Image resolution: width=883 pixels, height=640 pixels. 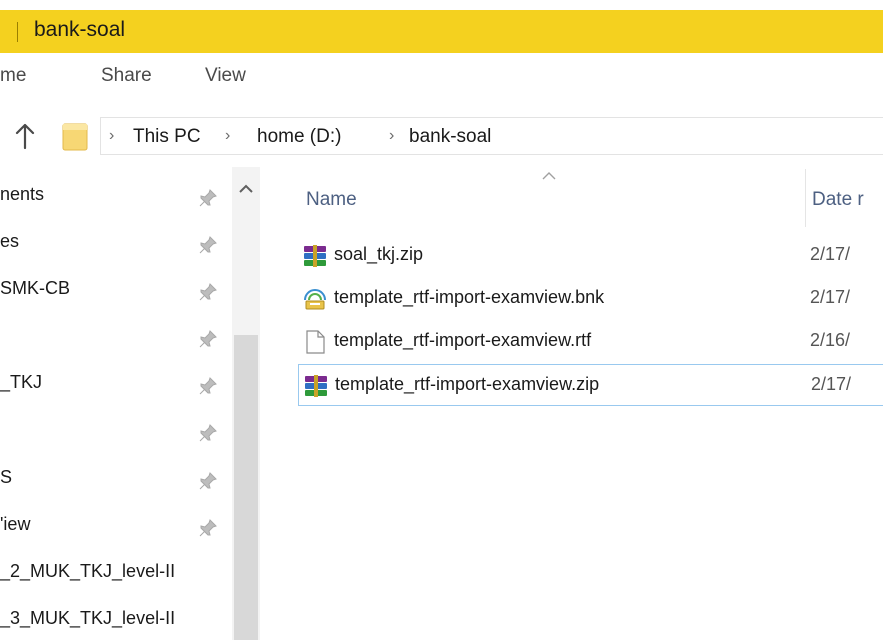 I want to click on examview-bank-icon, so click(x=315, y=299).